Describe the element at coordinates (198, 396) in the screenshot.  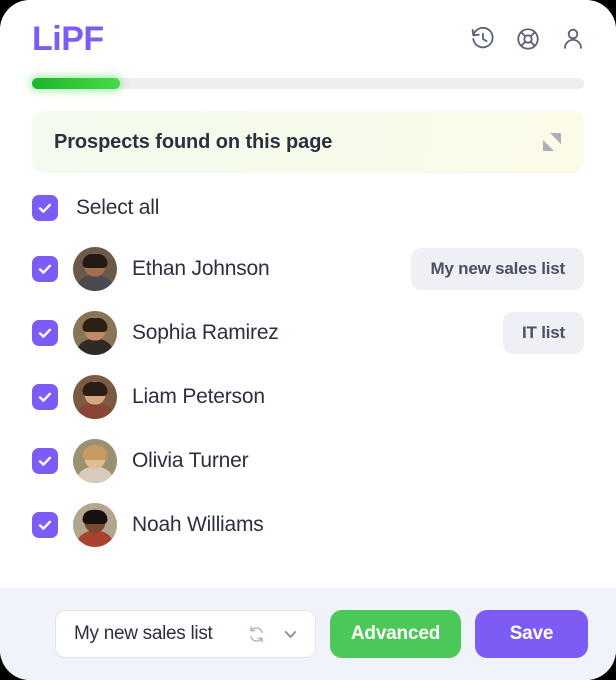
I see `prospect-name: Liam Peterson` at that location.